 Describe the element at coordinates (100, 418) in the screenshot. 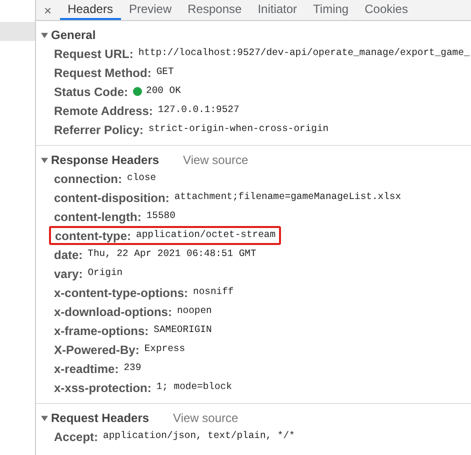

I see `section-title: Request Headers` at that location.